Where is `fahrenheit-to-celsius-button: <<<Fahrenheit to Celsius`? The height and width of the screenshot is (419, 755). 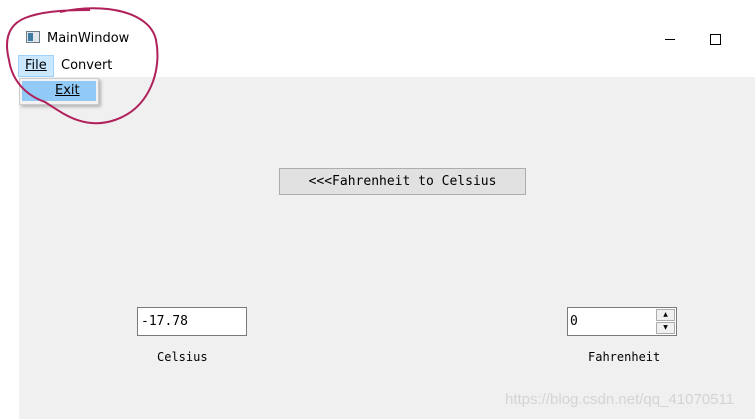
fahrenheit-to-celsius-button: <<<Fahrenheit to Celsius is located at coordinates (402, 181).